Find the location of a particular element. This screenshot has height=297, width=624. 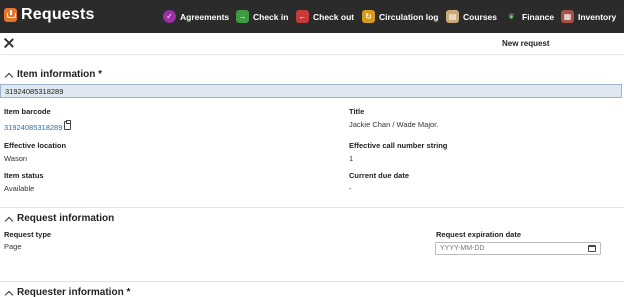

call-number-label: Effective call number string is located at coordinates (398, 145).